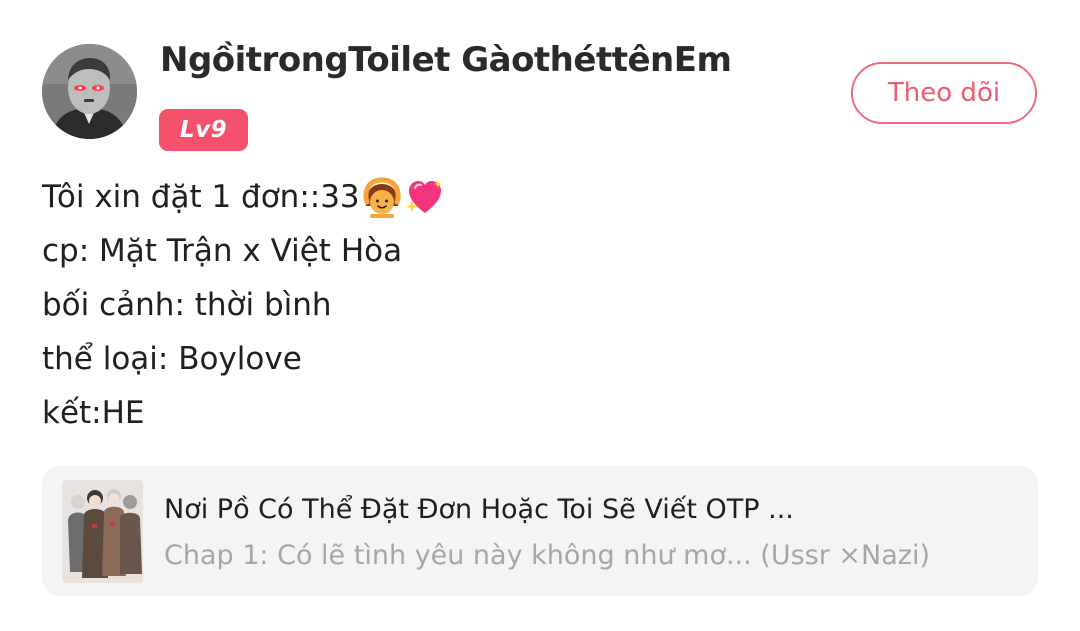  What do you see at coordinates (187, 305) in the screenshot?
I see `post-line: bối cảnh: thời bình` at bounding box center [187, 305].